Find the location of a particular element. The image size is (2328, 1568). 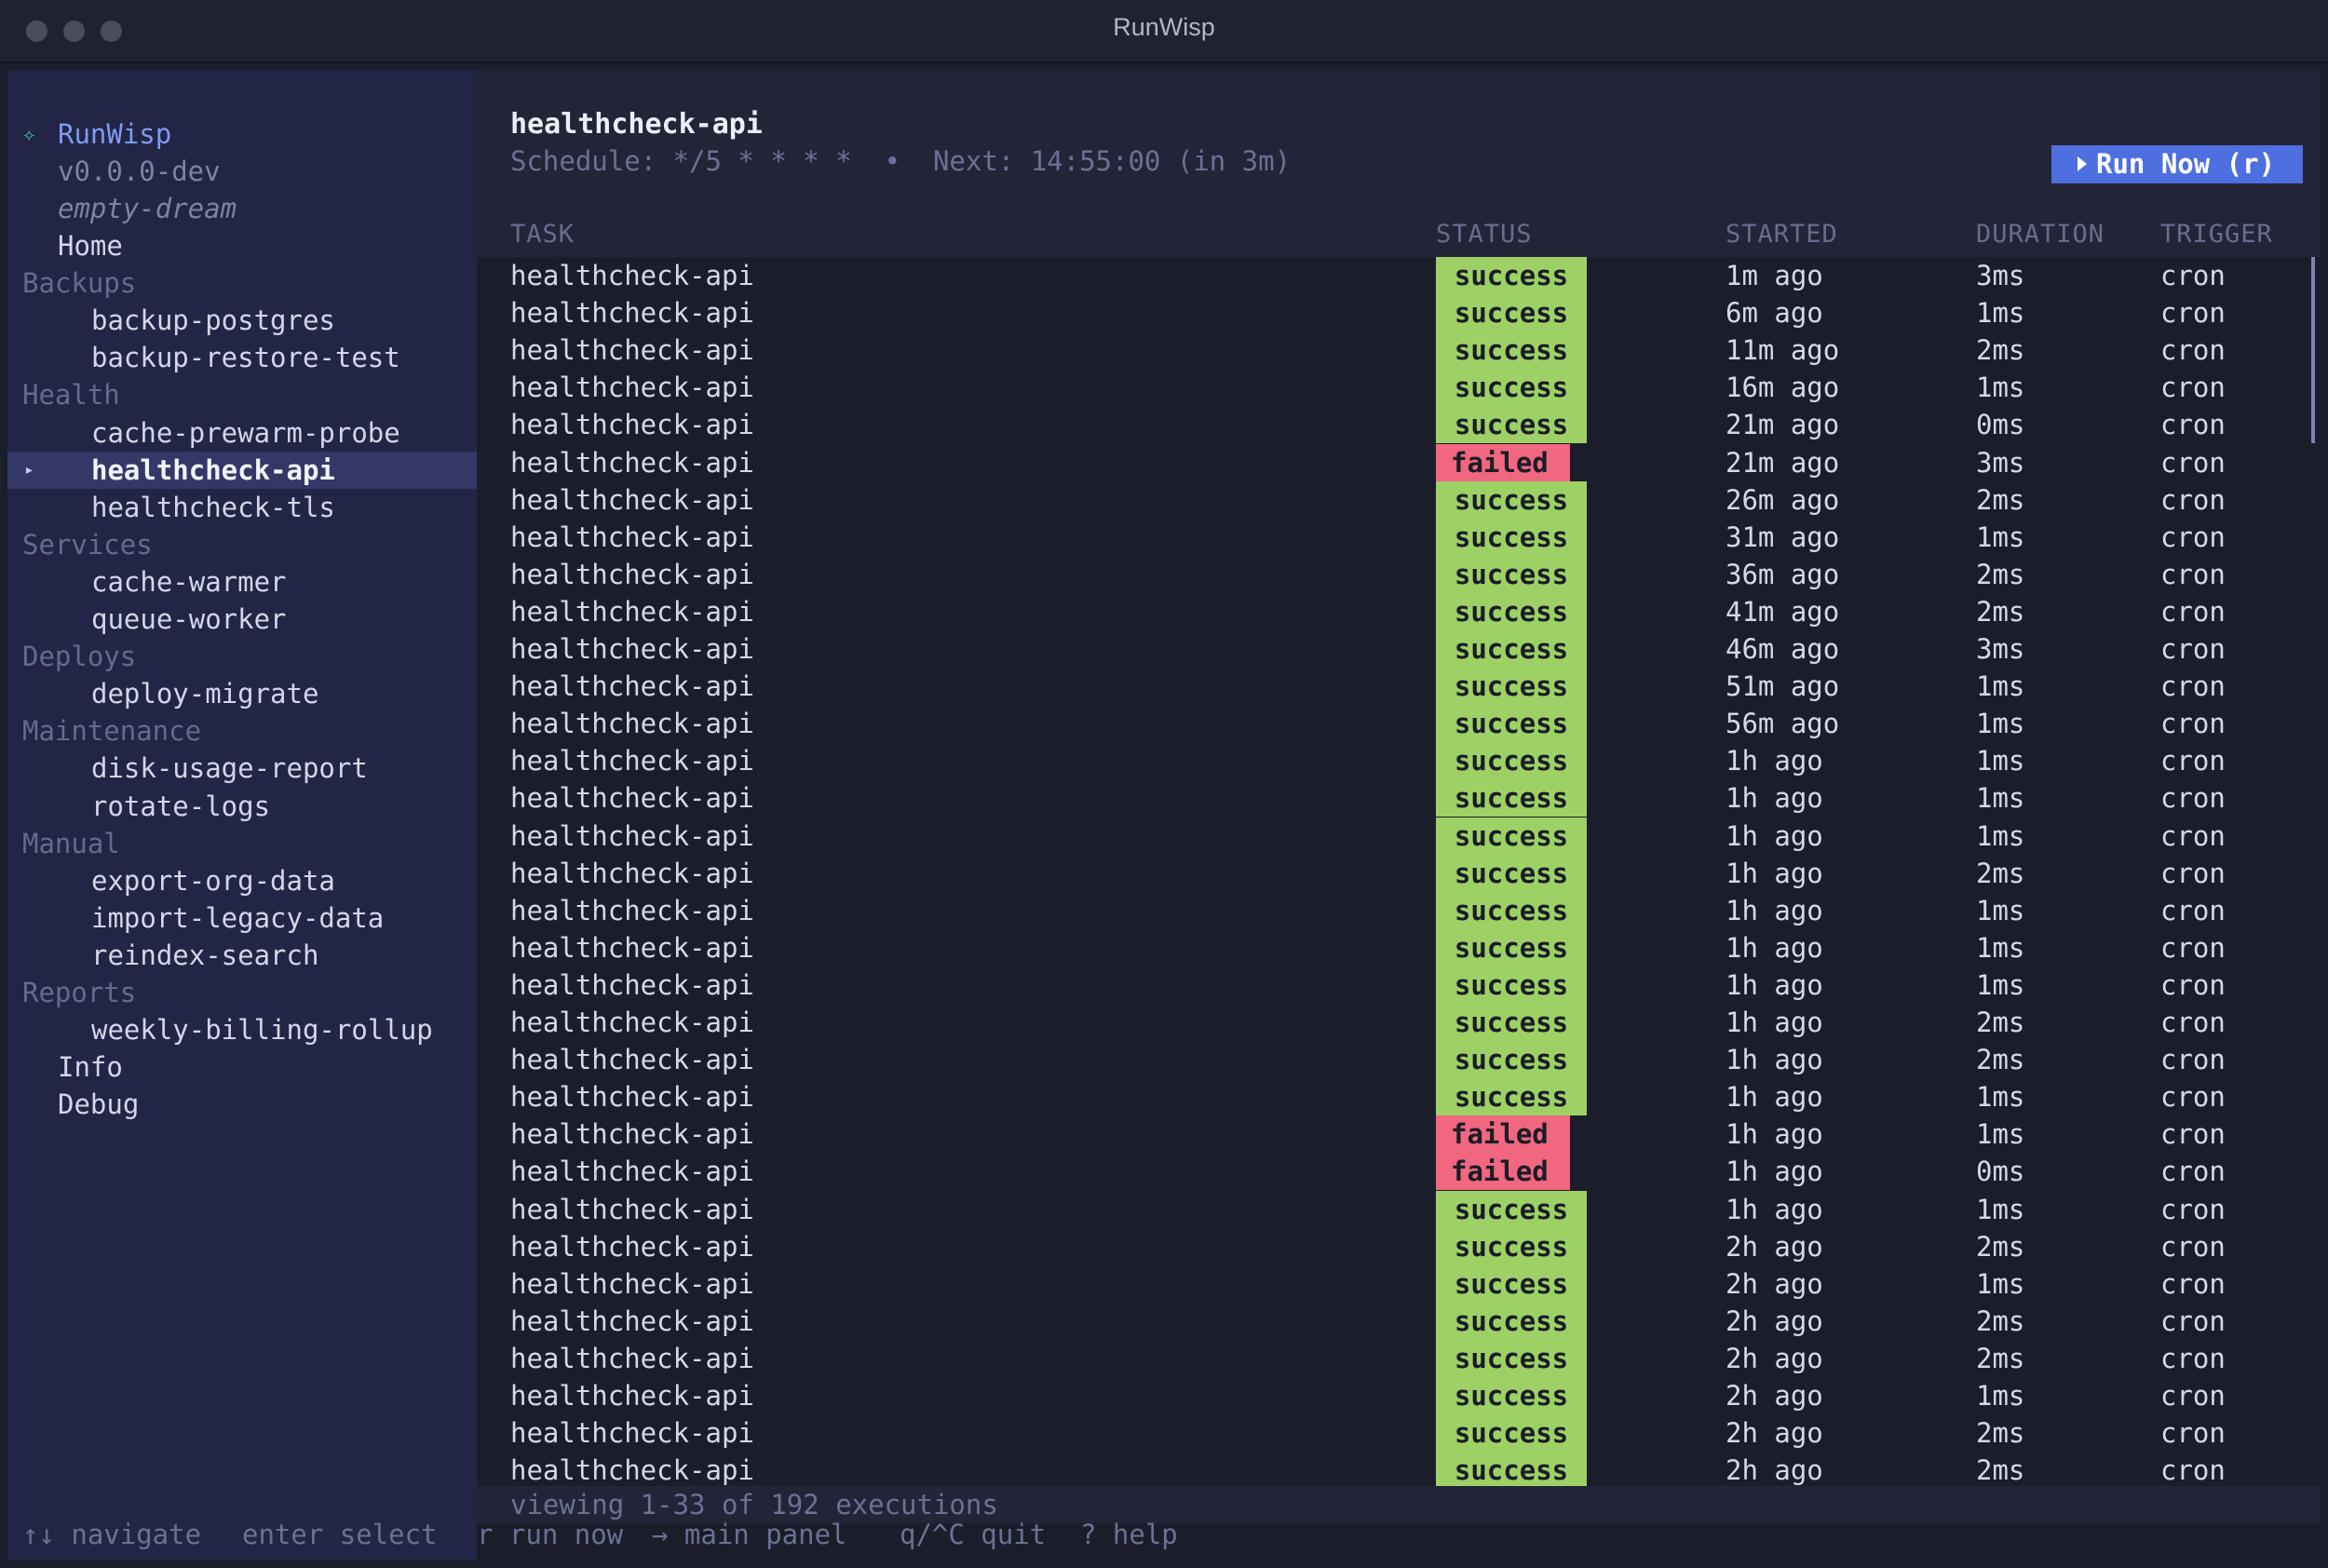

sidebar-label: rotate-logs is located at coordinates (181, 807).